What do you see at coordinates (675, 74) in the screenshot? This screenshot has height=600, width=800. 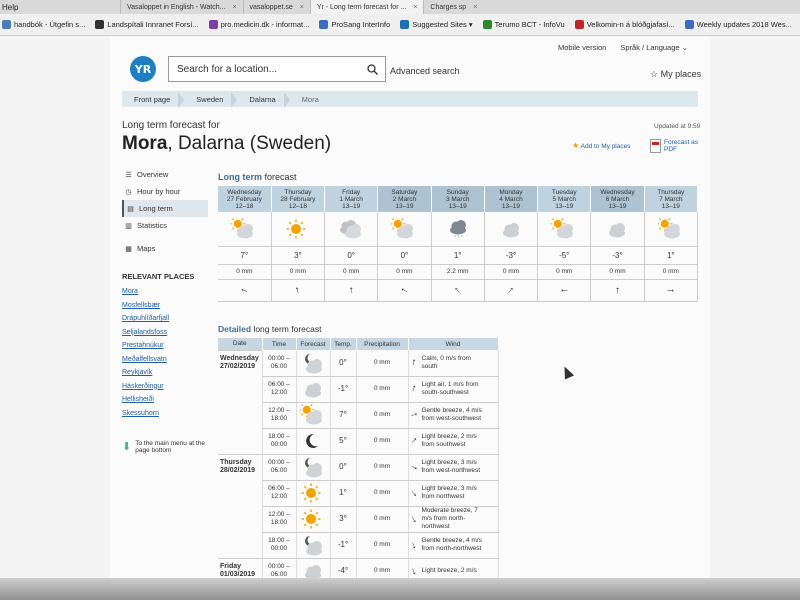 I see `my-places-link: ☆ My places` at bounding box center [675, 74].